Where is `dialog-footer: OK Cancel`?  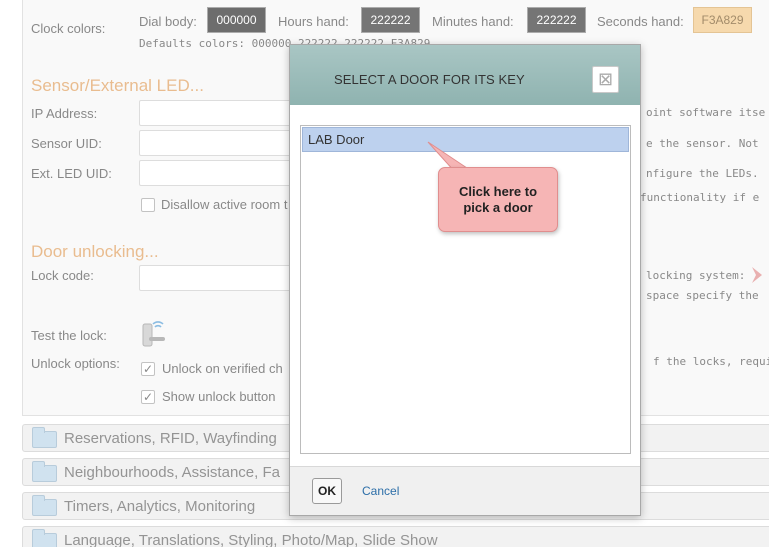
dialog-footer: OK Cancel is located at coordinates (465, 490).